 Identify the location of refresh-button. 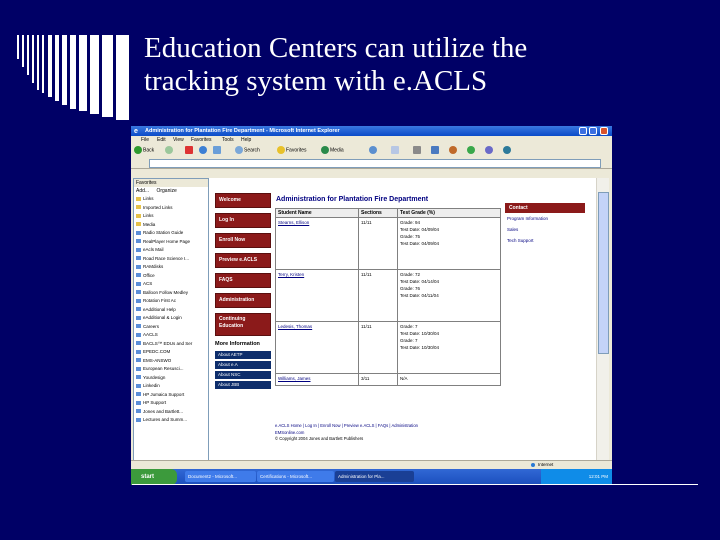
(203, 150).